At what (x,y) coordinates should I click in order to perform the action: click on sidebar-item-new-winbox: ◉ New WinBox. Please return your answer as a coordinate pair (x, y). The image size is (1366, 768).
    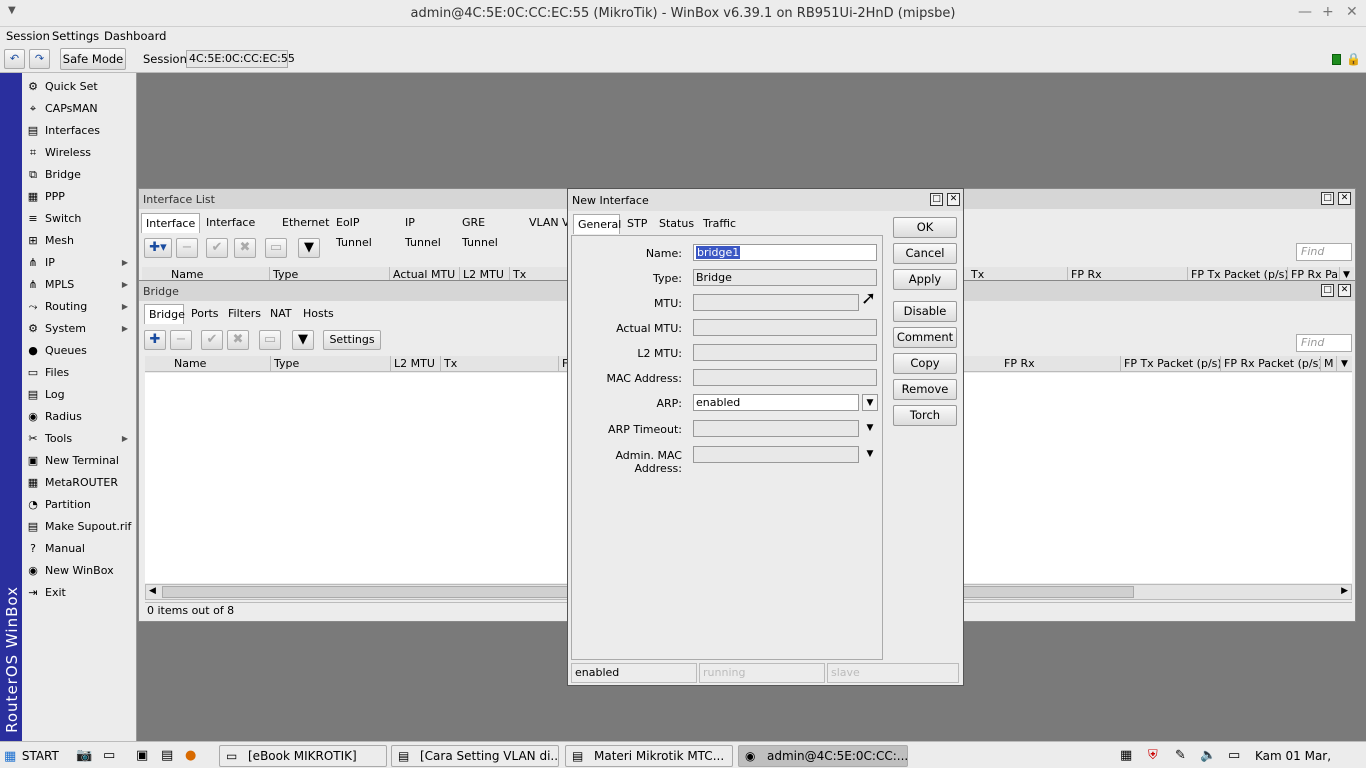
    Looking at the image, I should click on (79, 571).